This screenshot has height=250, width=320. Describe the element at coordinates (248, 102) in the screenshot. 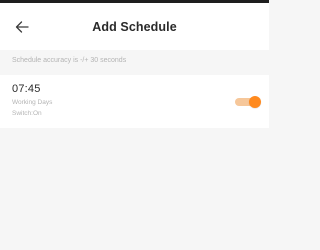

I see `schedule-toggle` at that location.